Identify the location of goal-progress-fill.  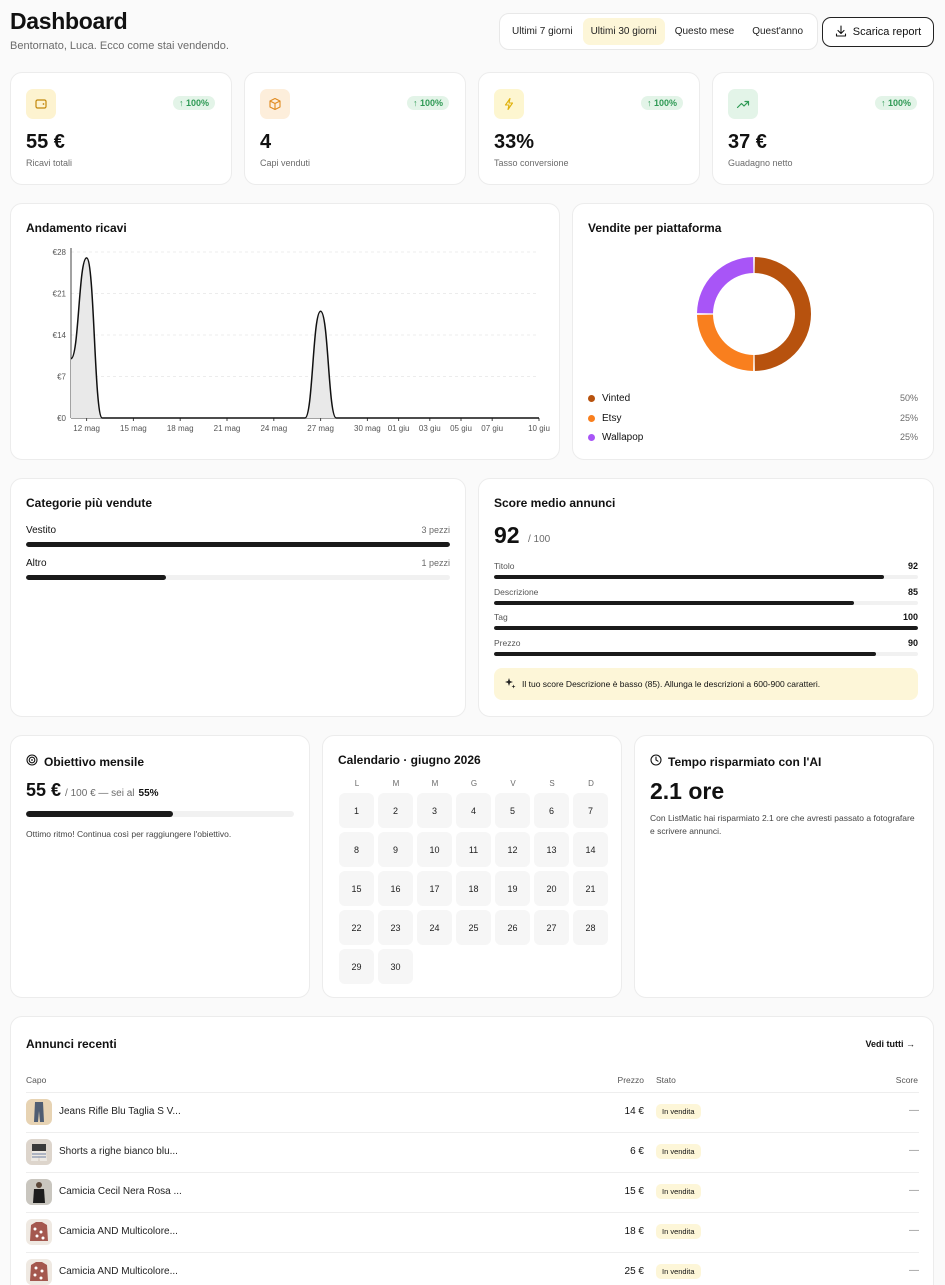
(100, 814).